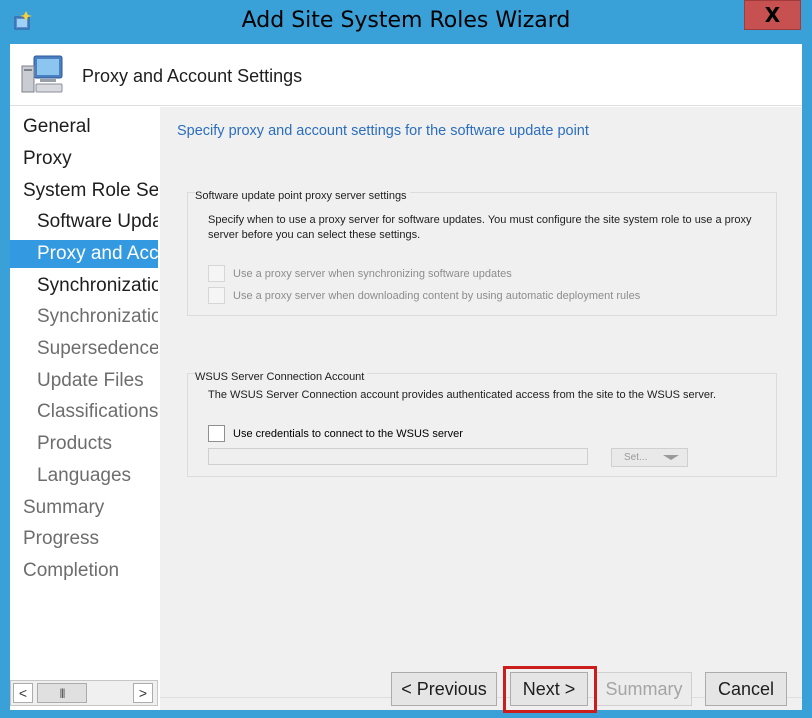 The image size is (812, 718). I want to click on close-button: X, so click(772, 15).